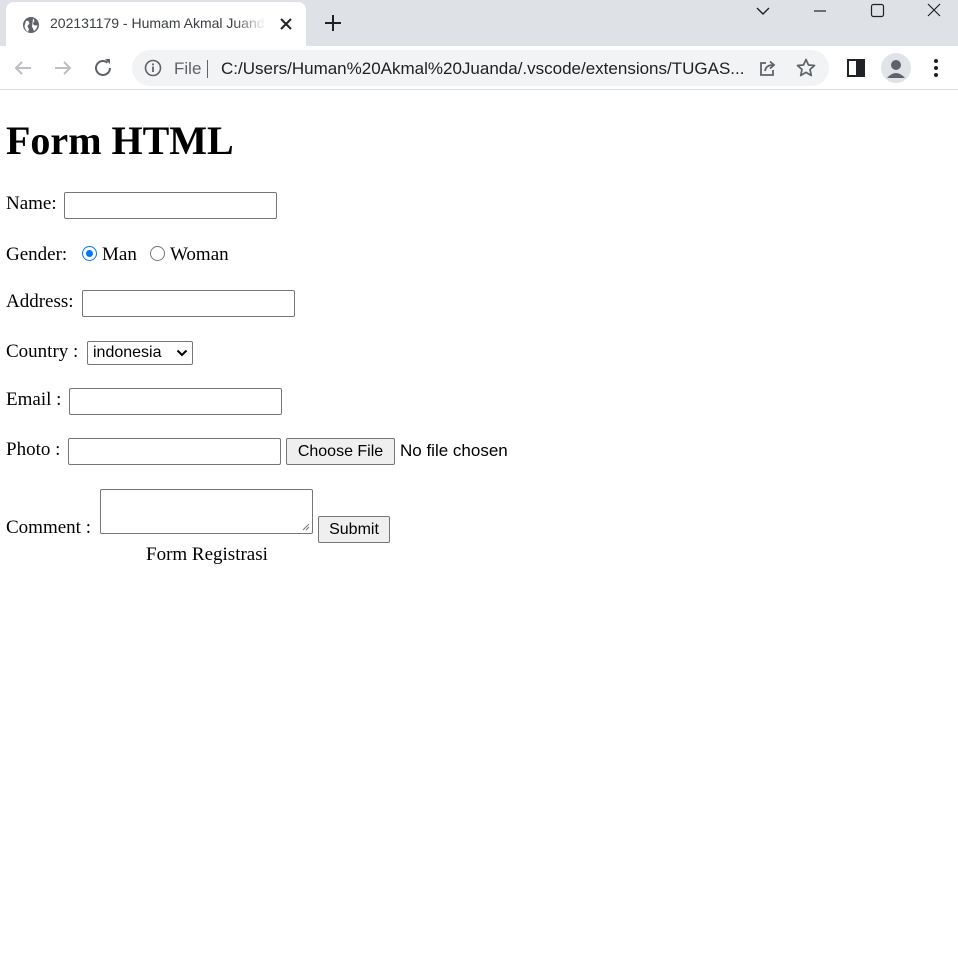 The height and width of the screenshot is (977, 958). Describe the element at coordinates (454, 450) in the screenshot. I see `file-status-text: No file chosen` at that location.